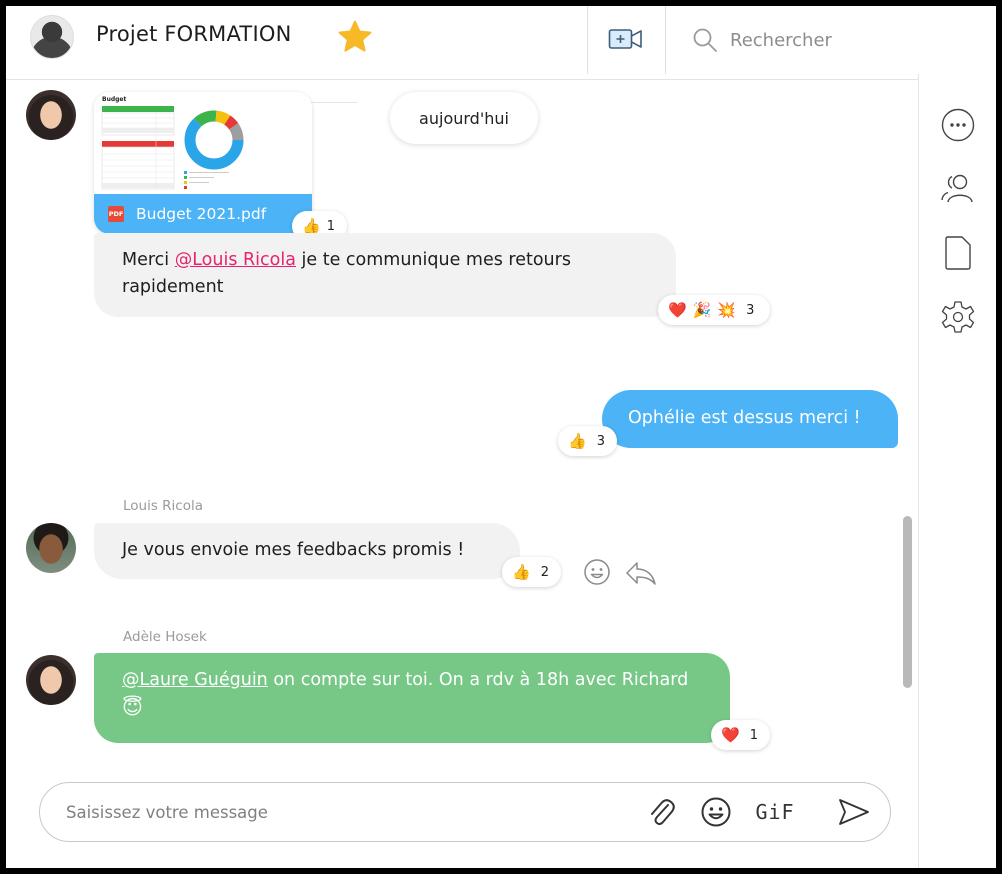 The image size is (1002, 874). I want to click on file-name: Budget 2021.pdf, so click(201, 214).